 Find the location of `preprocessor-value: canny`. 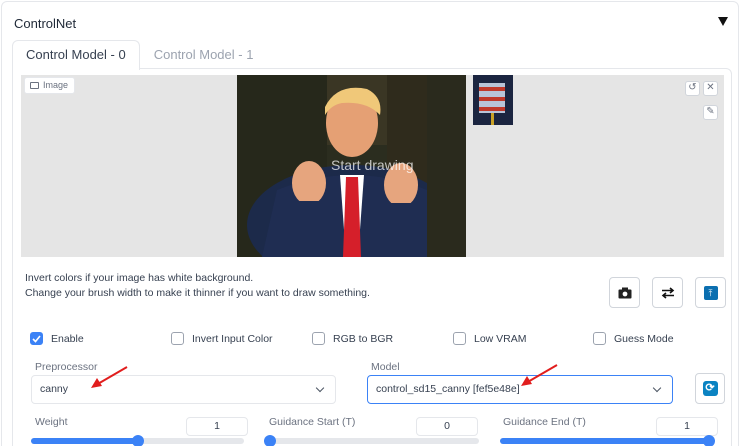

preprocessor-value: canny is located at coordinates (54, 389).